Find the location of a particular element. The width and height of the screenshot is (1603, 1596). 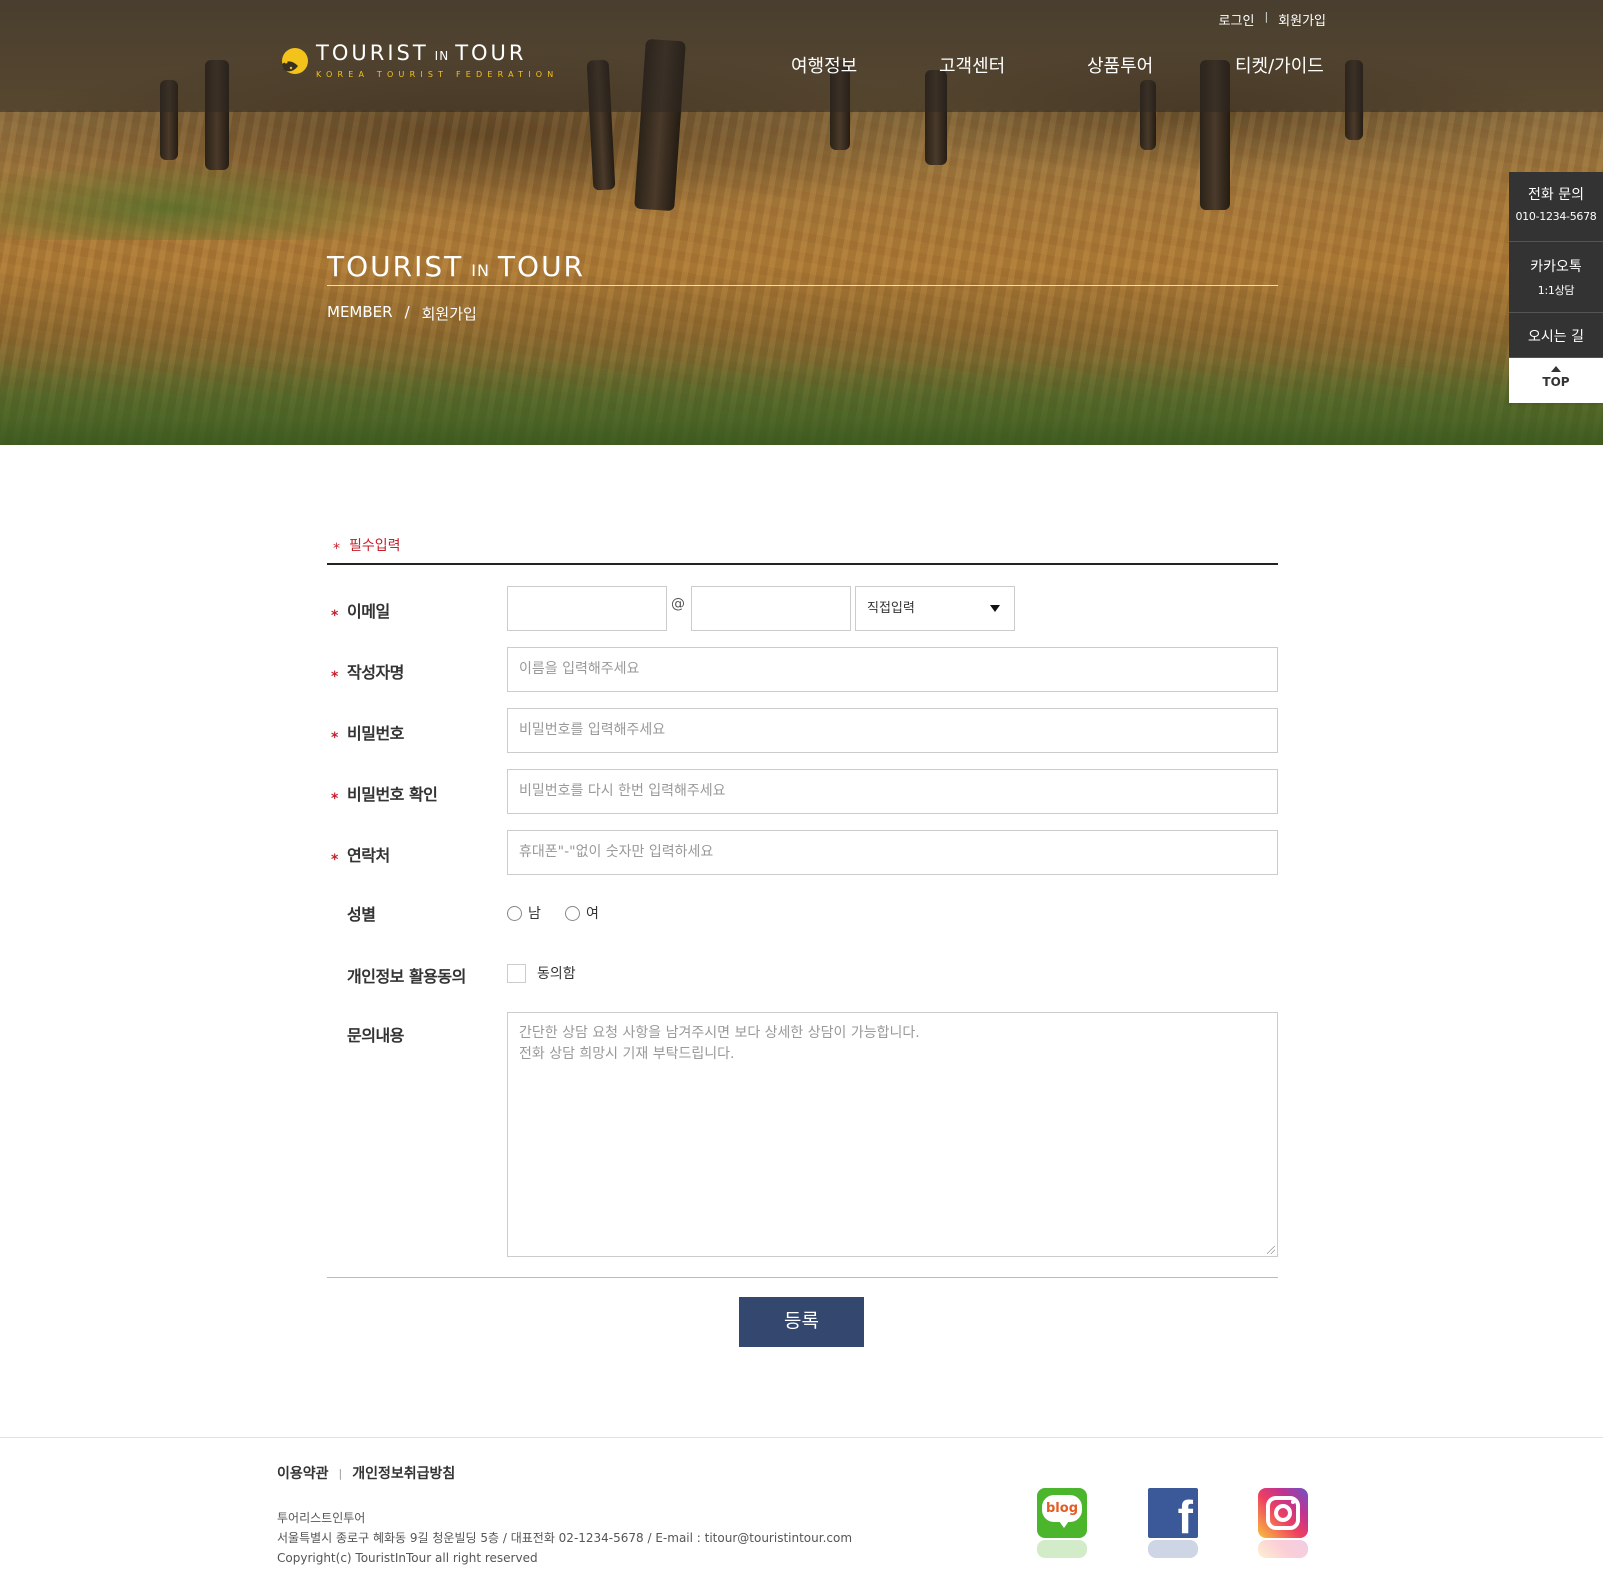

terms-link: 이용약관 is located at coordinates (303, 1473).